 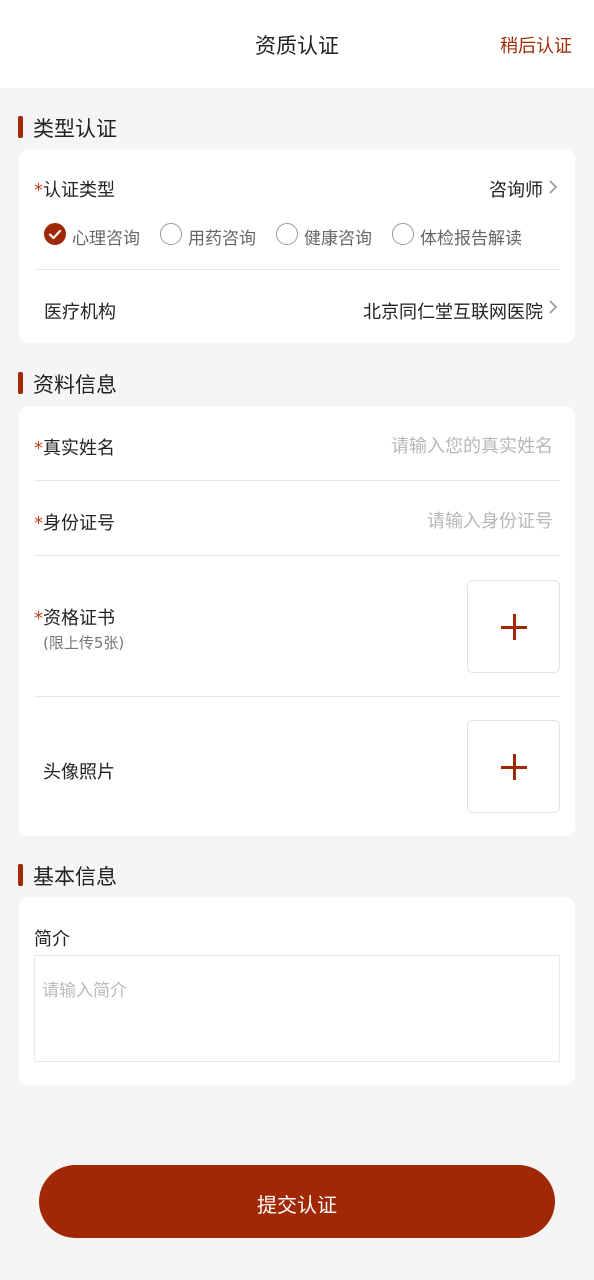 What do you see at coordinates (74, 618) in the screenshot?
I see `certificate-label: *资格证书` at bounding box center [74, 618].